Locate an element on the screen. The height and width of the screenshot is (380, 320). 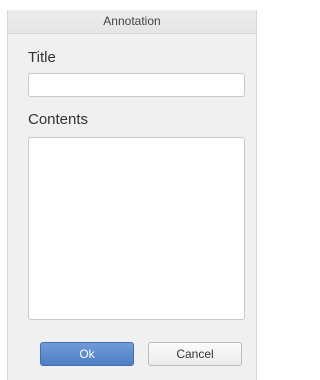
title-input is located at coordinates (136, 85).